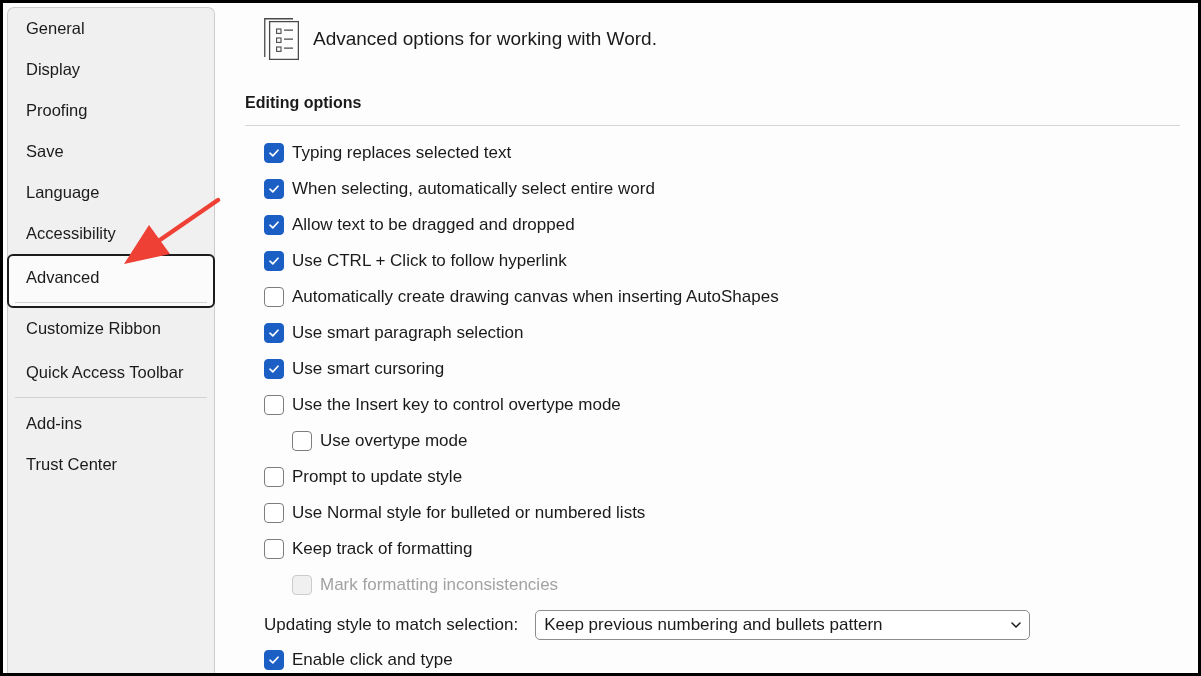 This screenshot has height=676, width=1201. What do you see at coordinates (111, 376) in the screenshot?
I see `sidebar-item: Quick Access Toolbar` at bounding box center [111, 376].